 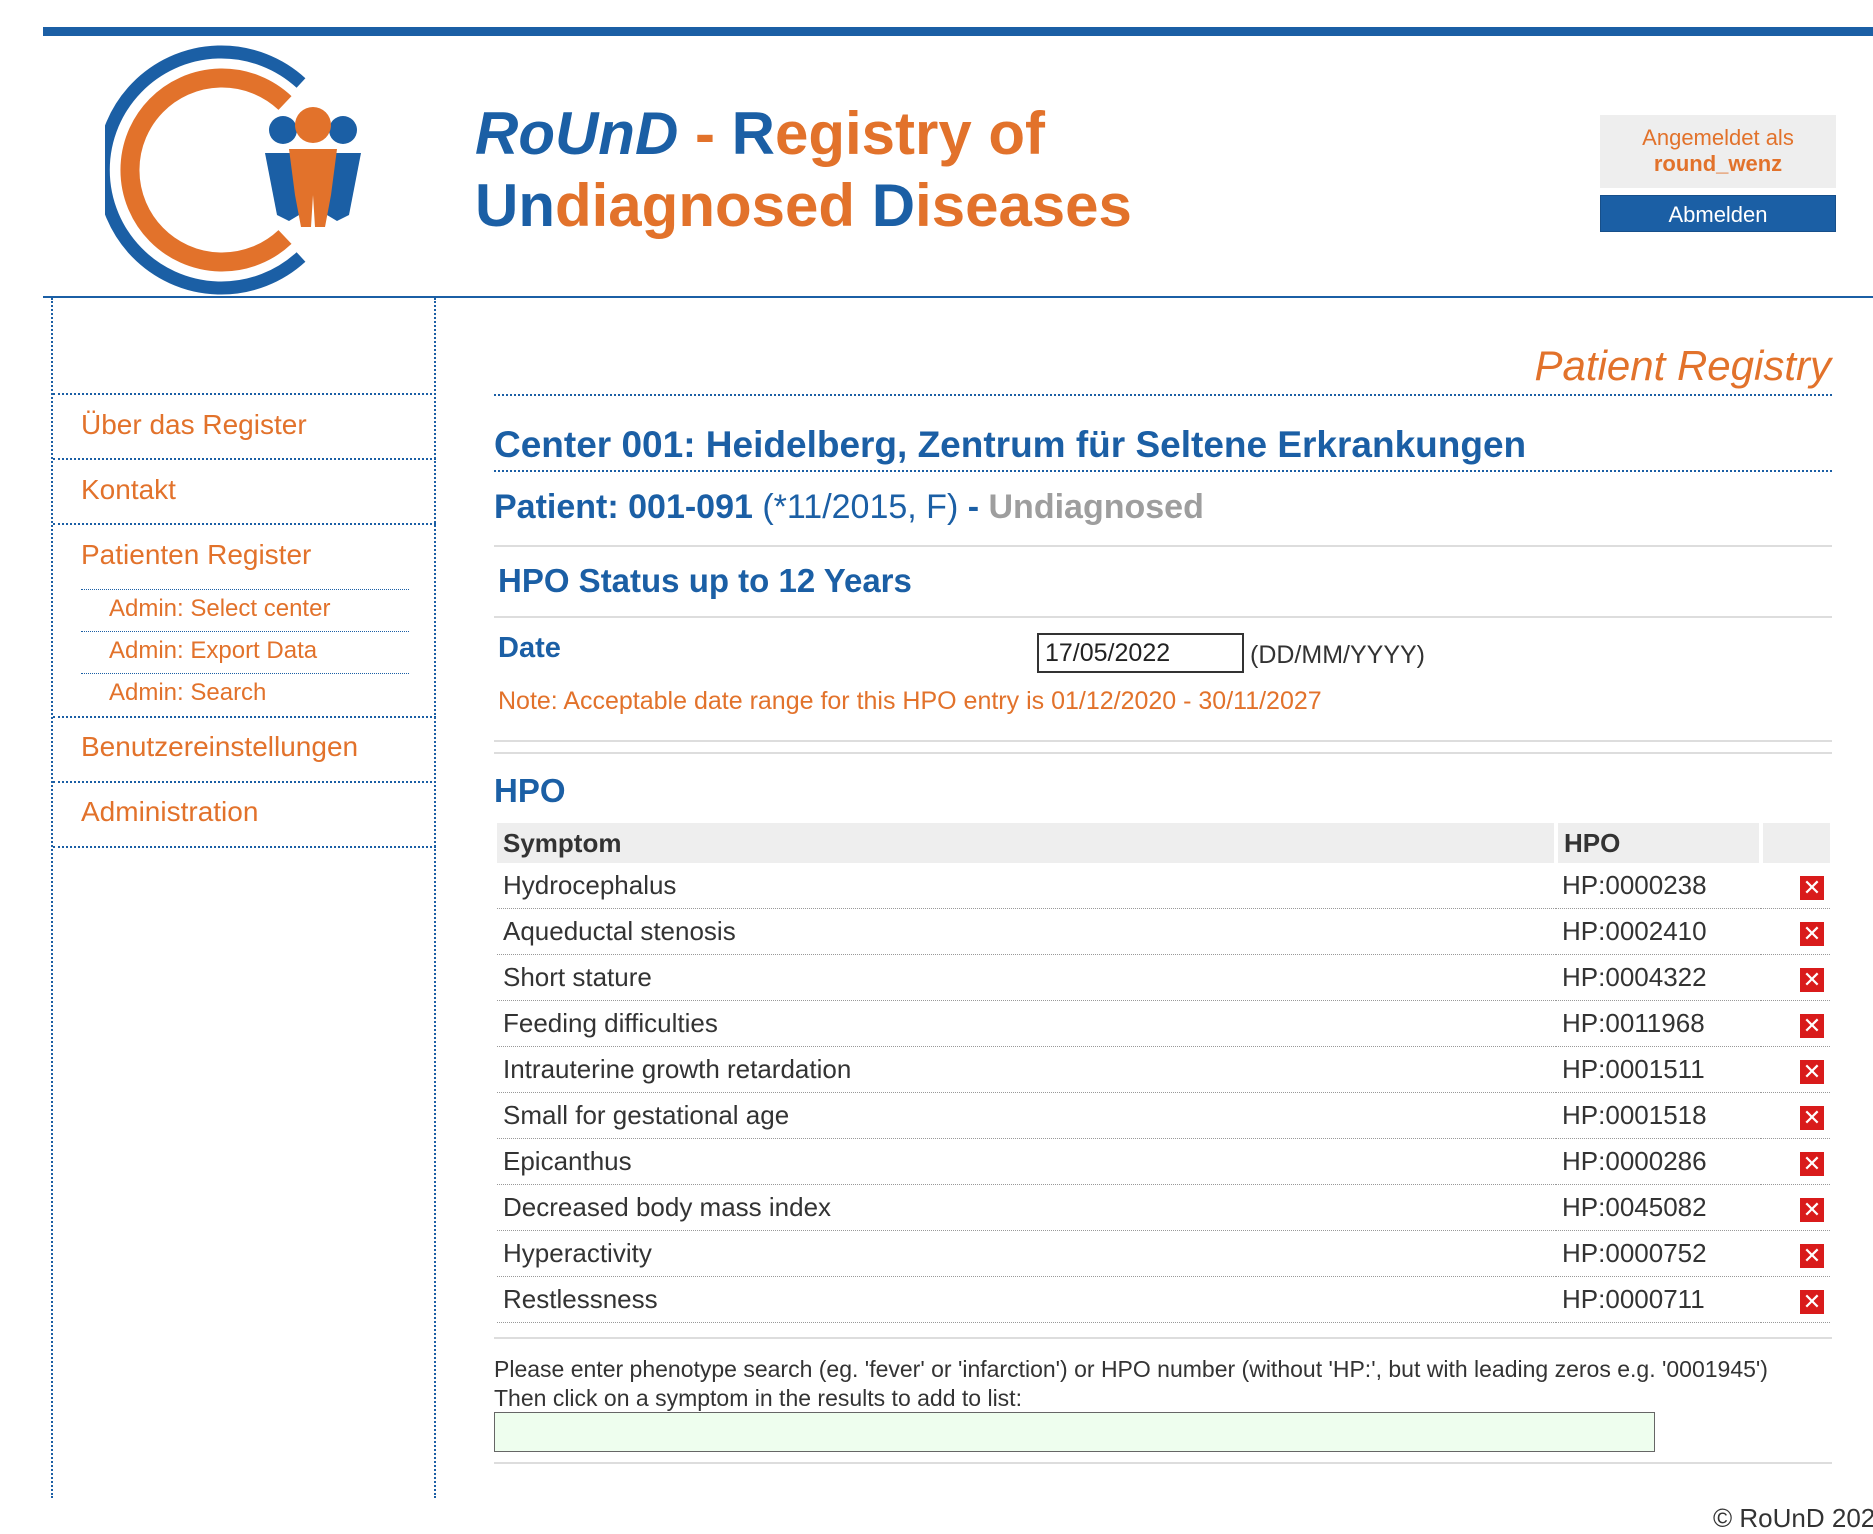 What do you see at coordinates (1027, 1115) in the screenshot?
I see `symptom-cell: Small for gestational age` at bounding box center [1027, 1115].